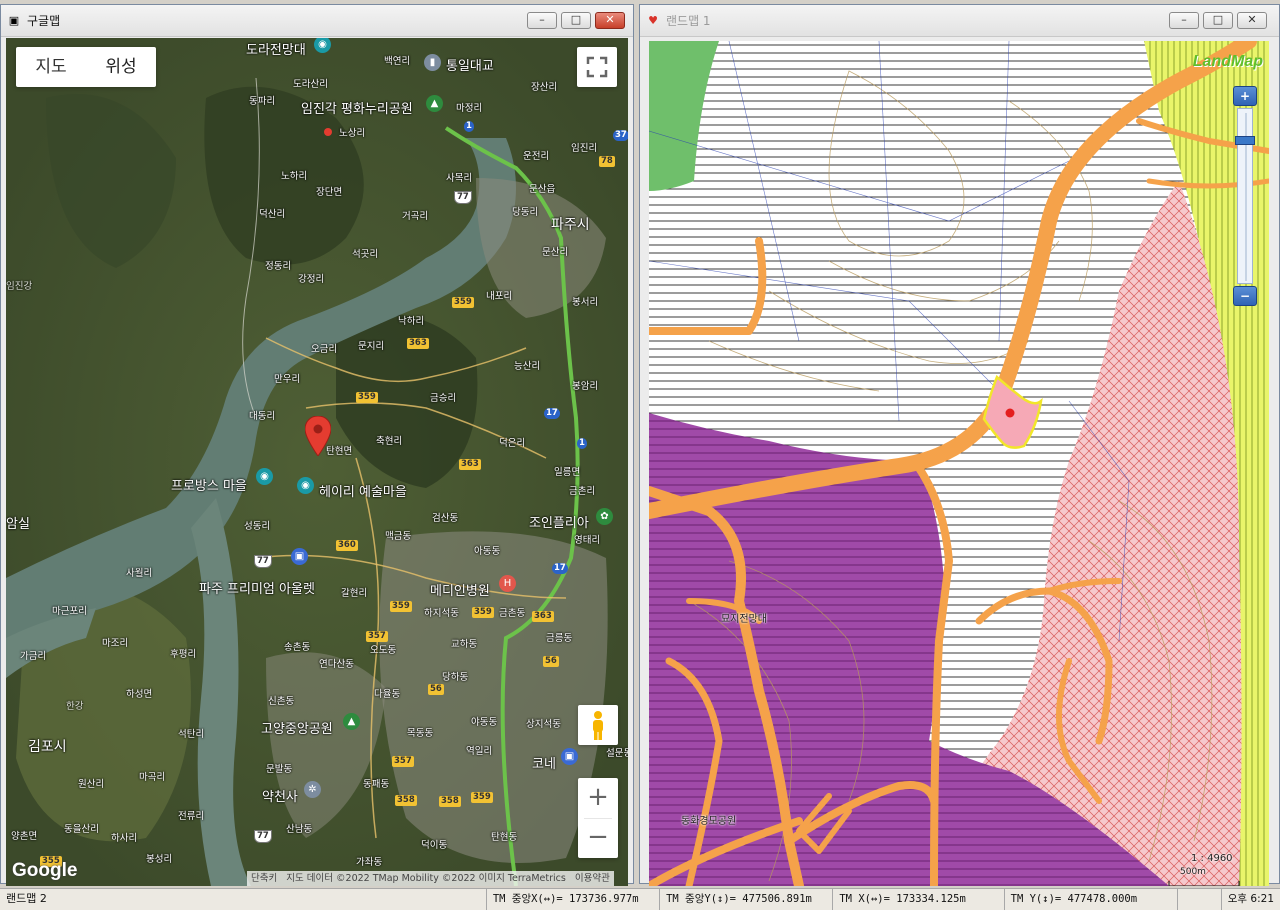  What do you see at coordinates (1227, 61) in the screenshot?
I see `landmap-logo: LandMap` at bounding box center [1227, 61].